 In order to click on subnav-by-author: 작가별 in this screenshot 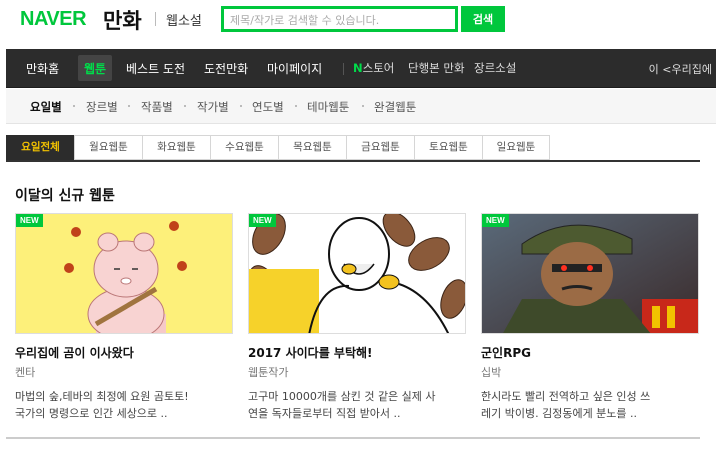, I will do `click(213, 107)`.